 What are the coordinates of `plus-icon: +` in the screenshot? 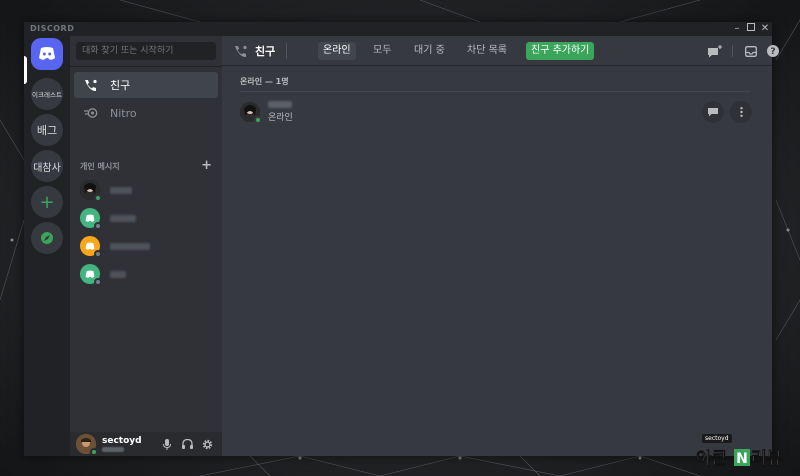 It's located at (47, 202).